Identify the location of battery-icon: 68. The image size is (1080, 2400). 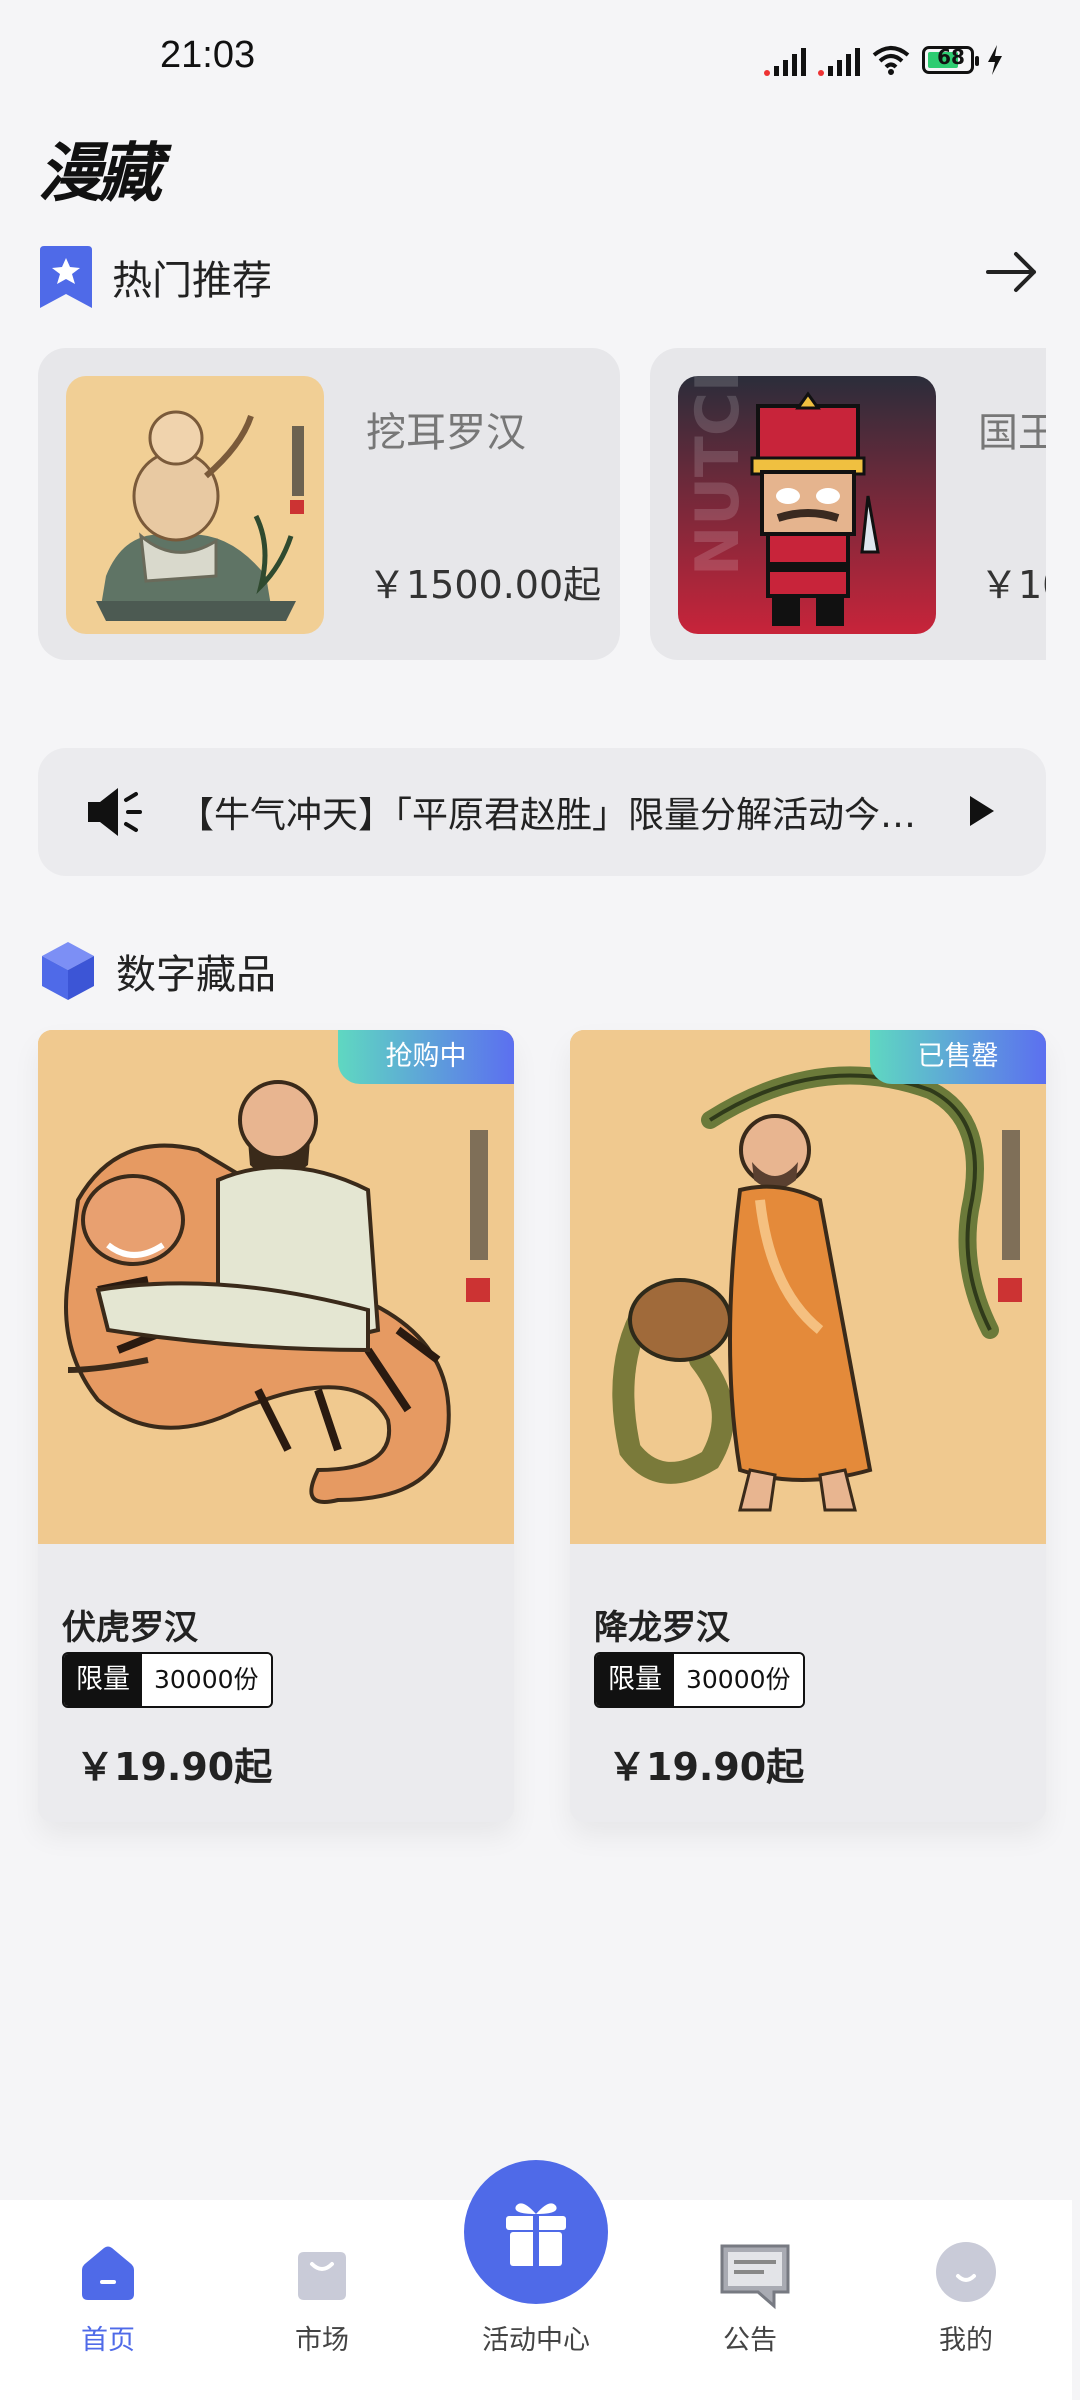
(950, 59).